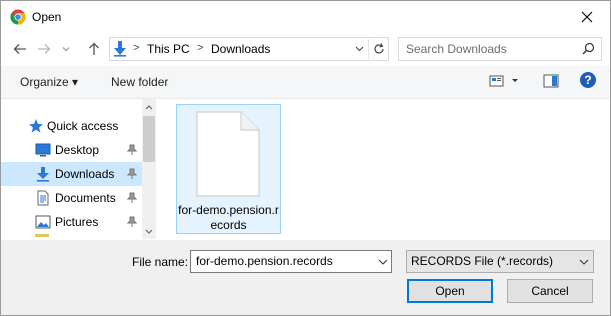 The image size is (611, 316). What do you see at coordinates (168, 49) in the screenshot?
I see `breadcrumb-this-pc: This PC` at bounding box center [168, 49].